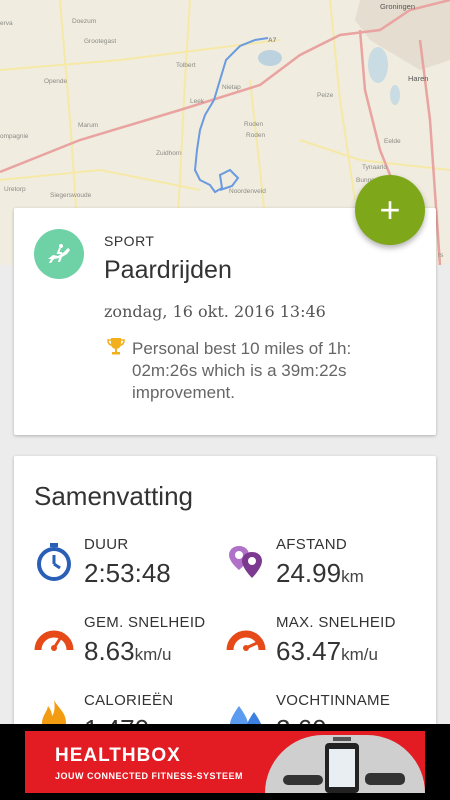 This screenshot has width=450, height=800. What do you see at coordinates (129, 700) in the screenshot?
I see `stat-label-calories: CALORIEËN` at bounding box center [129, 700].